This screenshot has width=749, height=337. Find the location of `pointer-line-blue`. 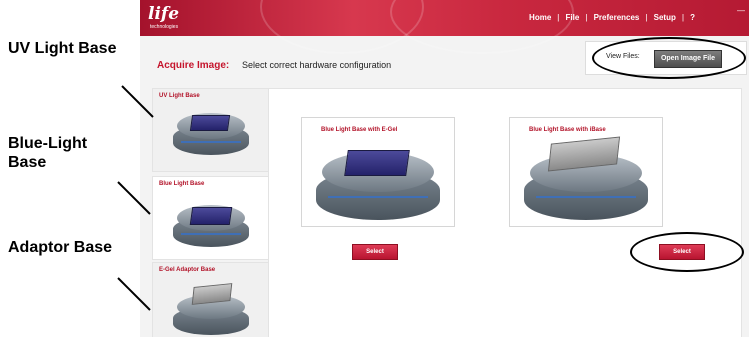

pointer-line-blue is located at coordinates (134, 198).